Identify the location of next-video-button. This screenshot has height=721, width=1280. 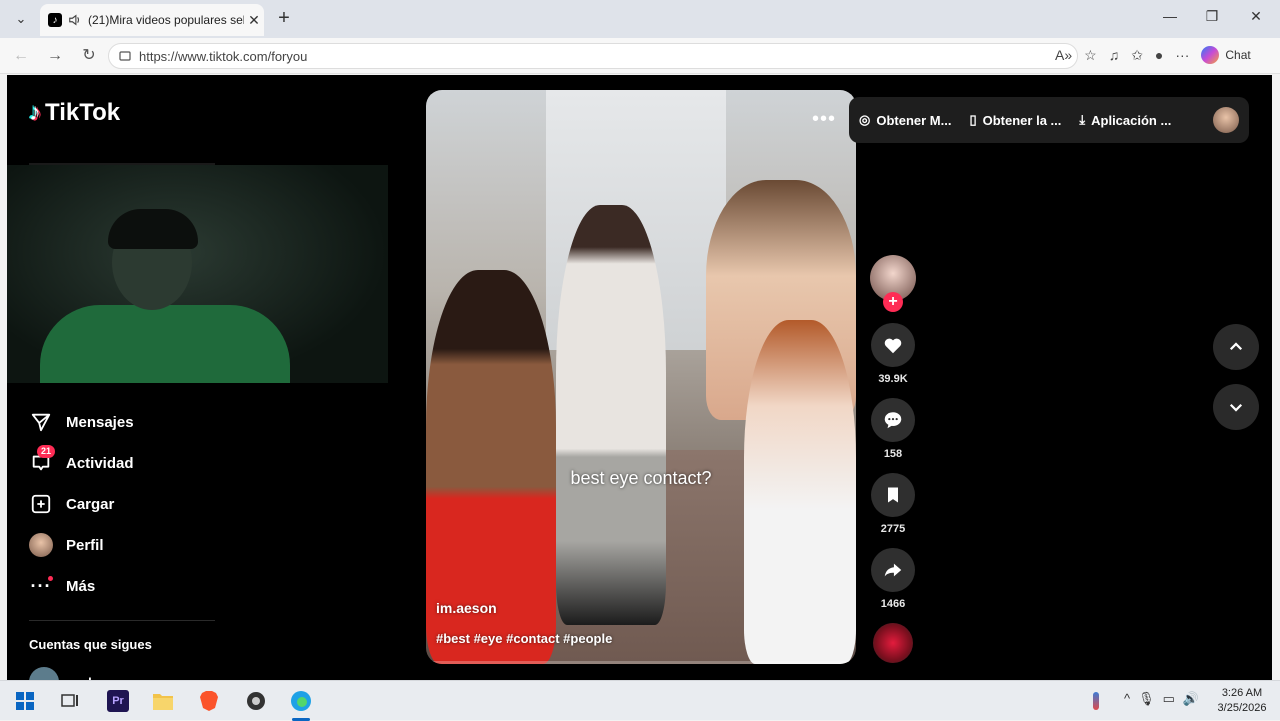
(1236, 407).